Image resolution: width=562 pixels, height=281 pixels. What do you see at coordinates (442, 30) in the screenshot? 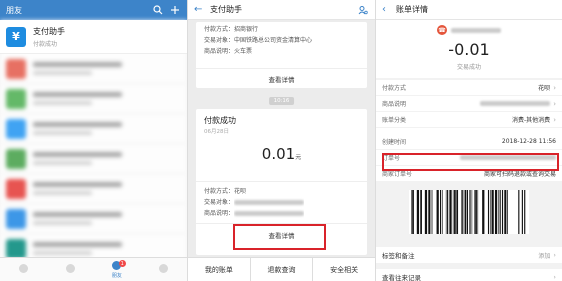
I see `merchant-logo-icon: ☎` at bounding box center [442, 30].